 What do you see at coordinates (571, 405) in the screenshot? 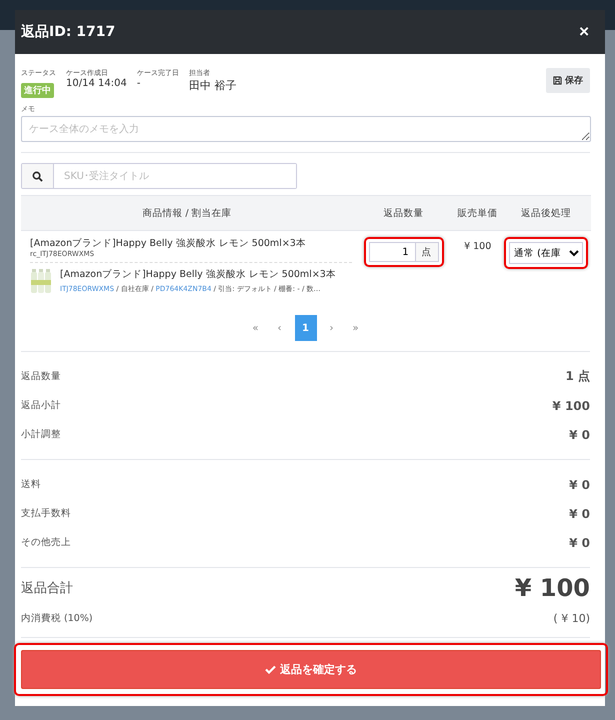
I see `summary-value: ¥ 100` at bounding box center [571, 405].